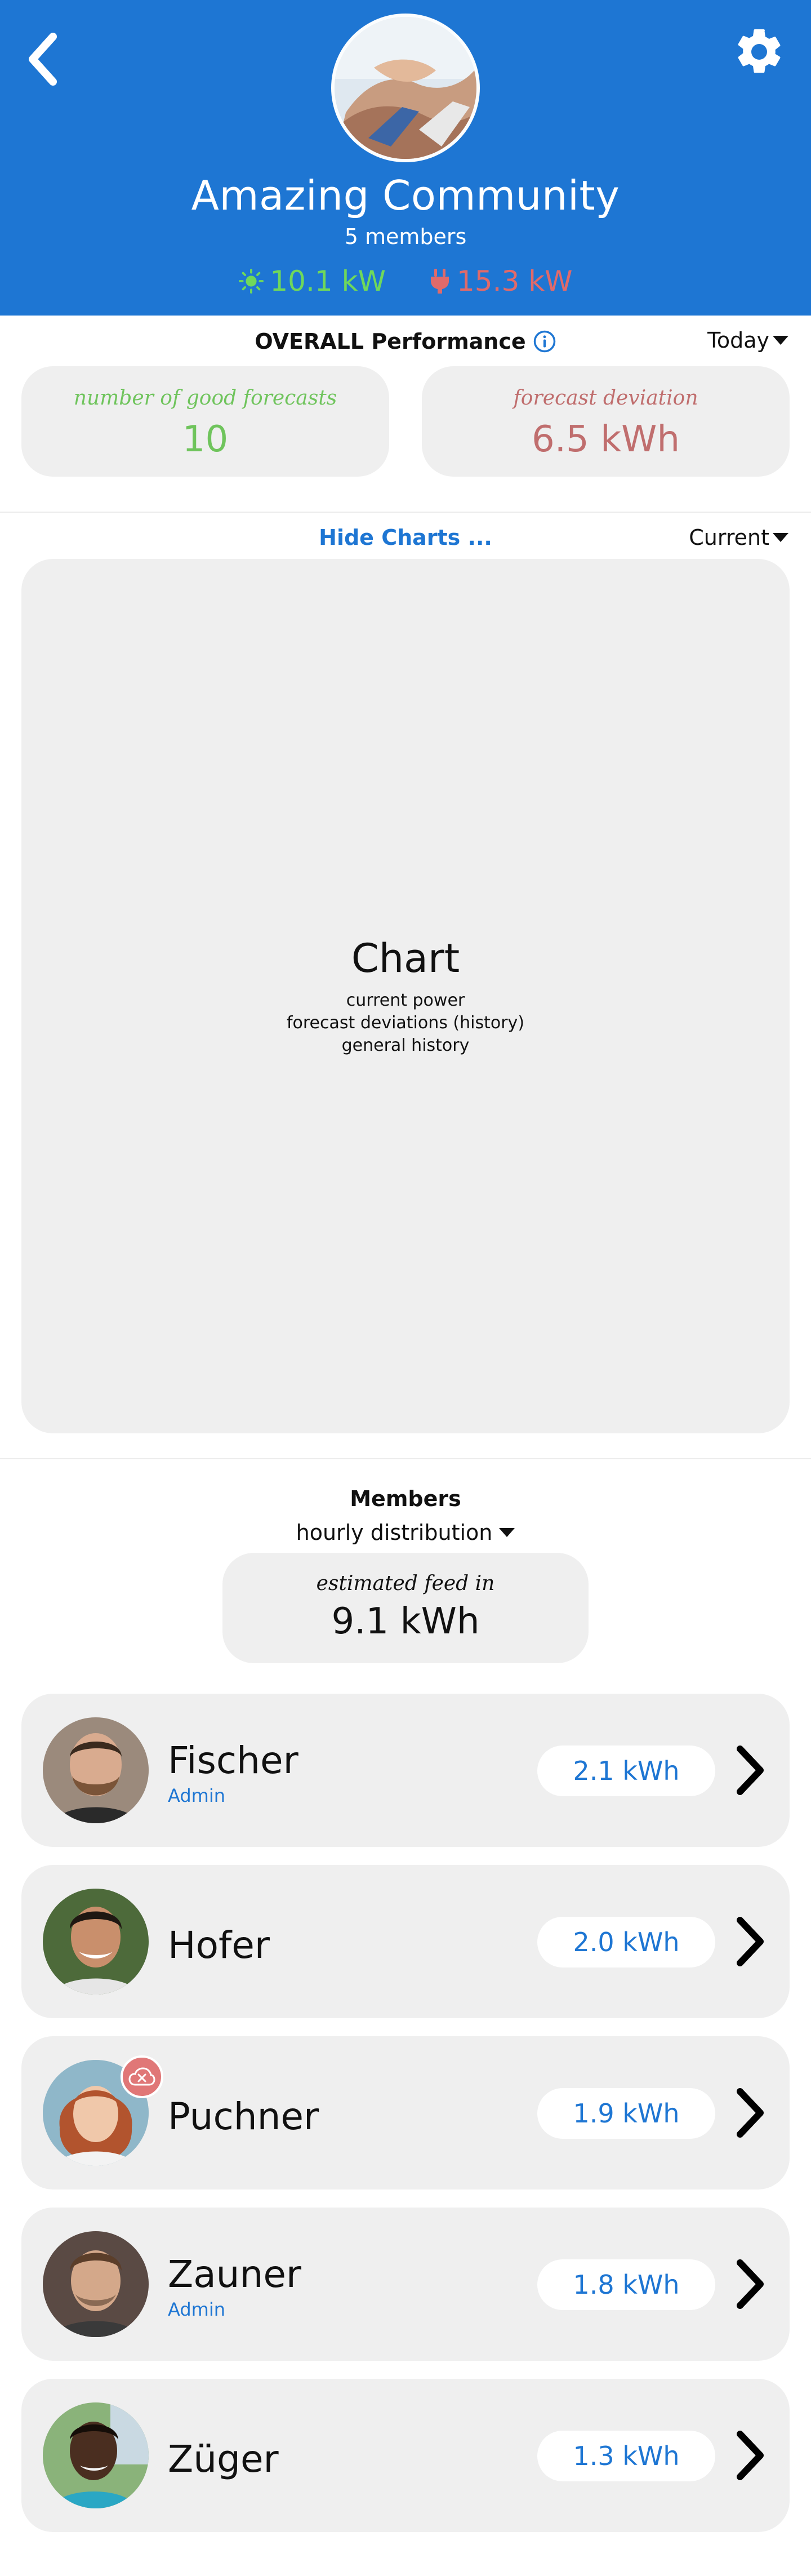  What do you see at coordinates (405, 1942) in the screenshot?
I see `member-card-hofer: Hofer 2.0 kWh` at bounding box center [405, 1942].